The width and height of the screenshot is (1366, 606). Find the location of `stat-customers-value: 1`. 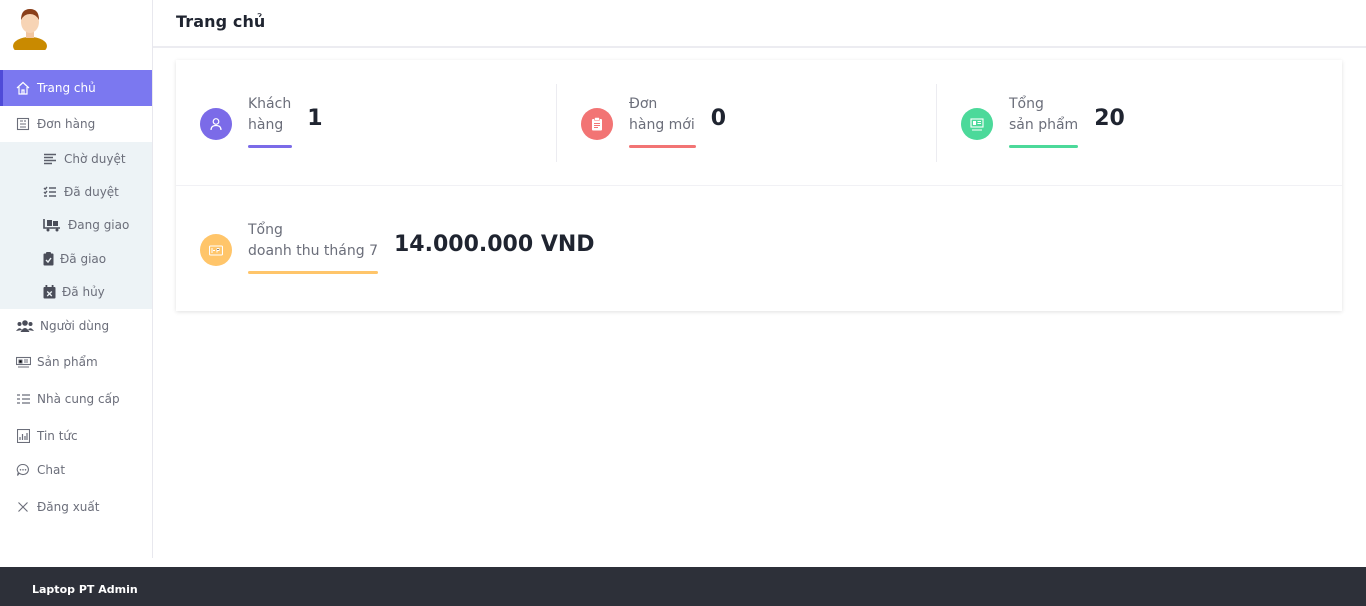

stat-customers-value: 1 is located at coordinates (315, 118).